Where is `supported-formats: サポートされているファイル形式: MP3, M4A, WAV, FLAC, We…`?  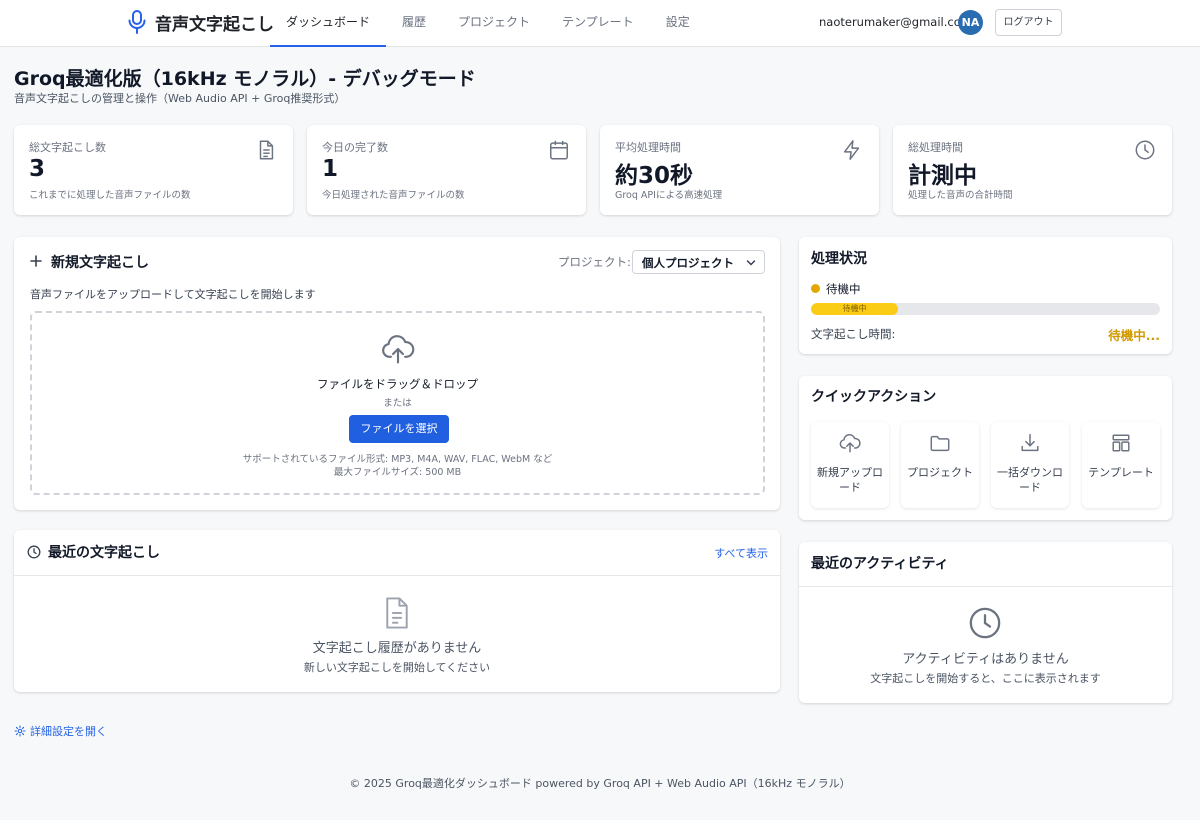
supported-formats: サポートされているファイル形式: MP3, M4A, WAV, FLAC, We… is located at coordinates (397, 459).